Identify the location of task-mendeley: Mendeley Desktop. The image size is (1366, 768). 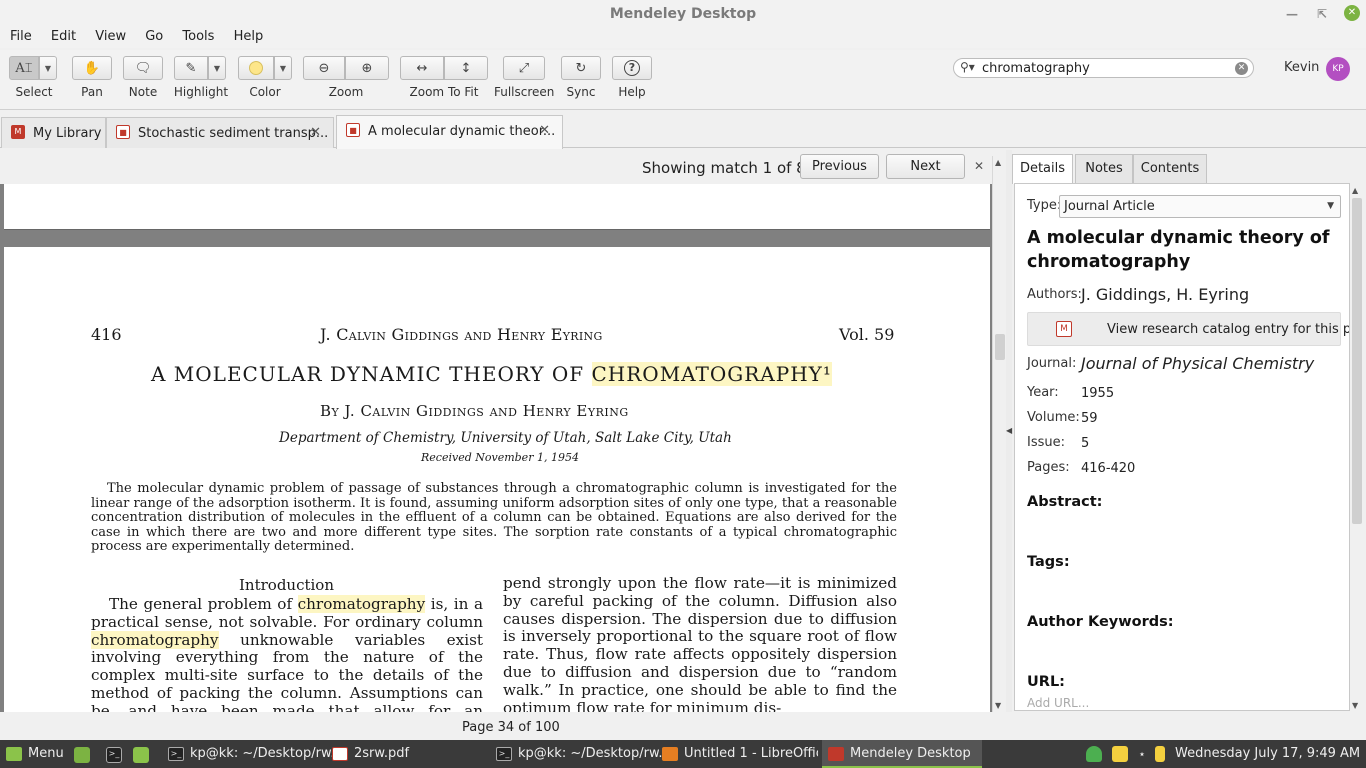
(902, 754).